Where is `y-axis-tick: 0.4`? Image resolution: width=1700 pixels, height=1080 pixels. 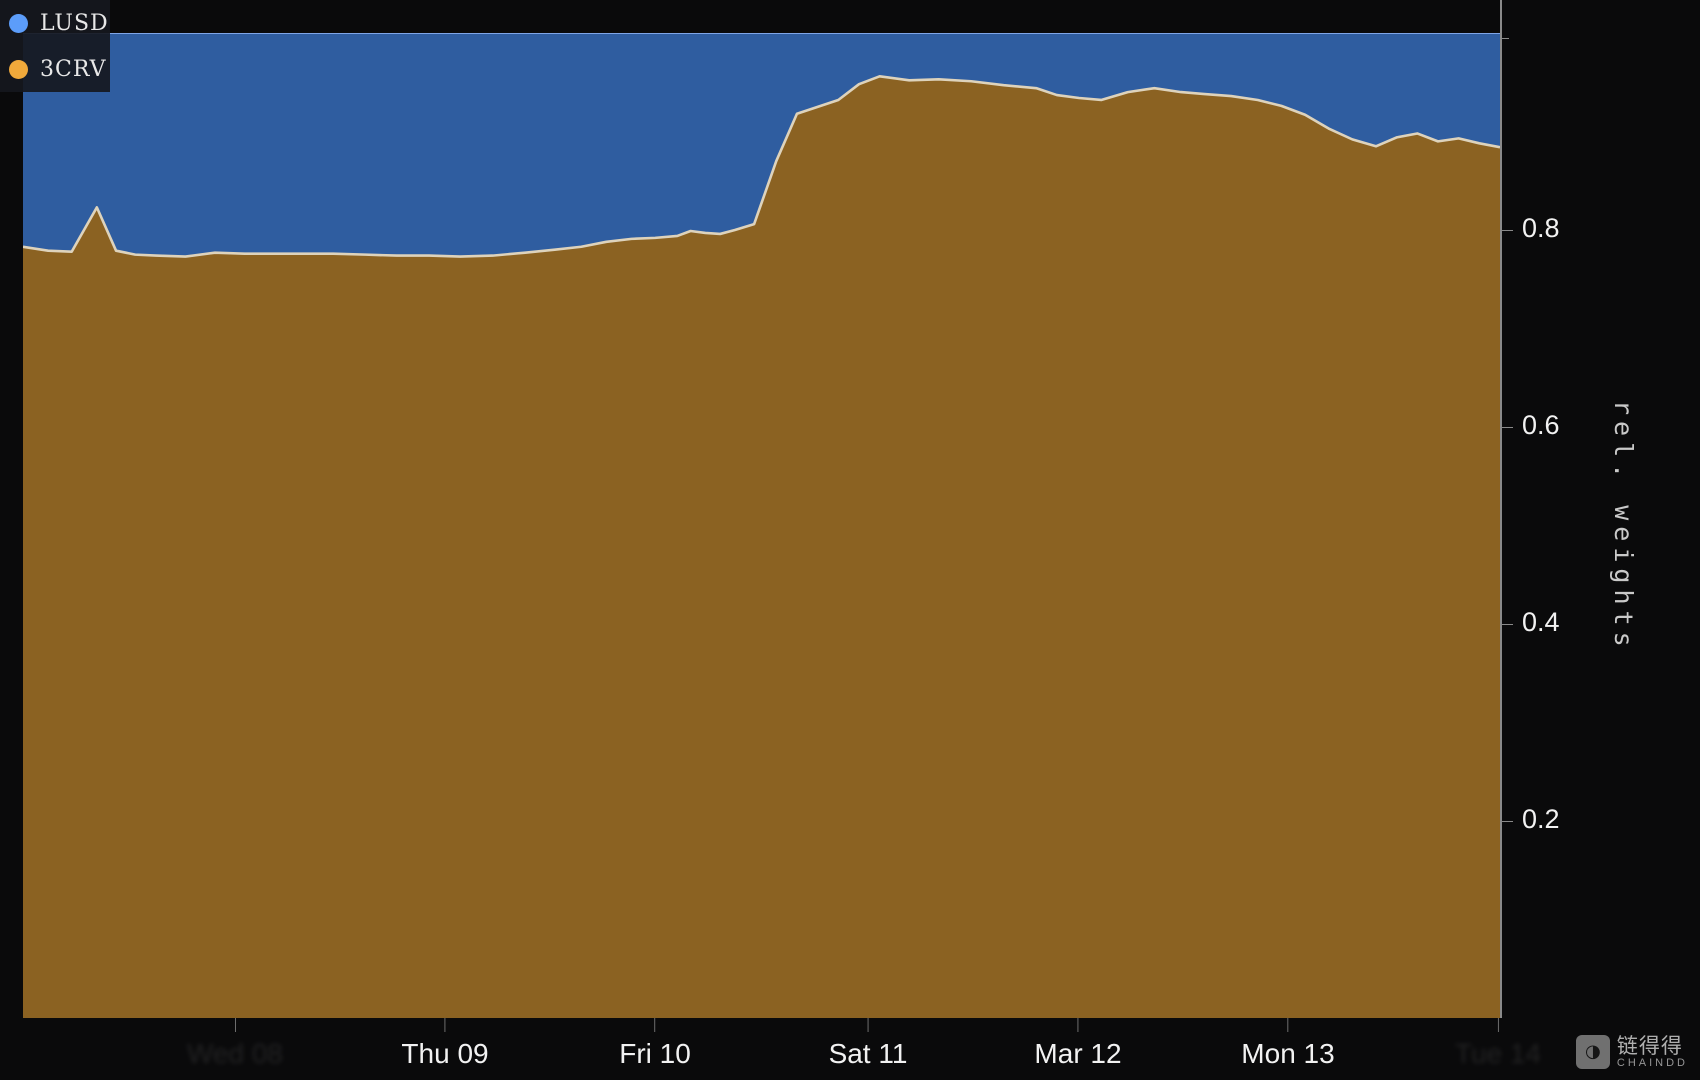
y-axis-tick: 0.4 is located at coordinates (1530, 622).